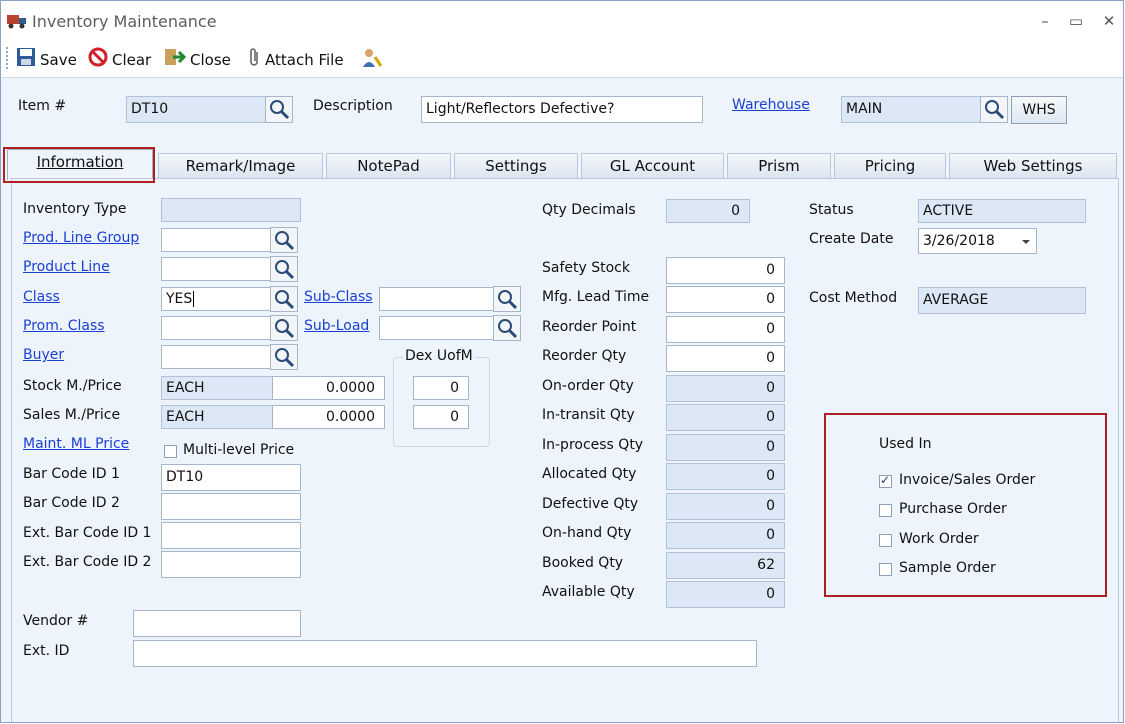 This screenshot has height=724, width=1125. What do you see at coordinates (56, 621) in the screenshot?
I see `vendor-label: Vendor #` at bounding box center [56, 621].